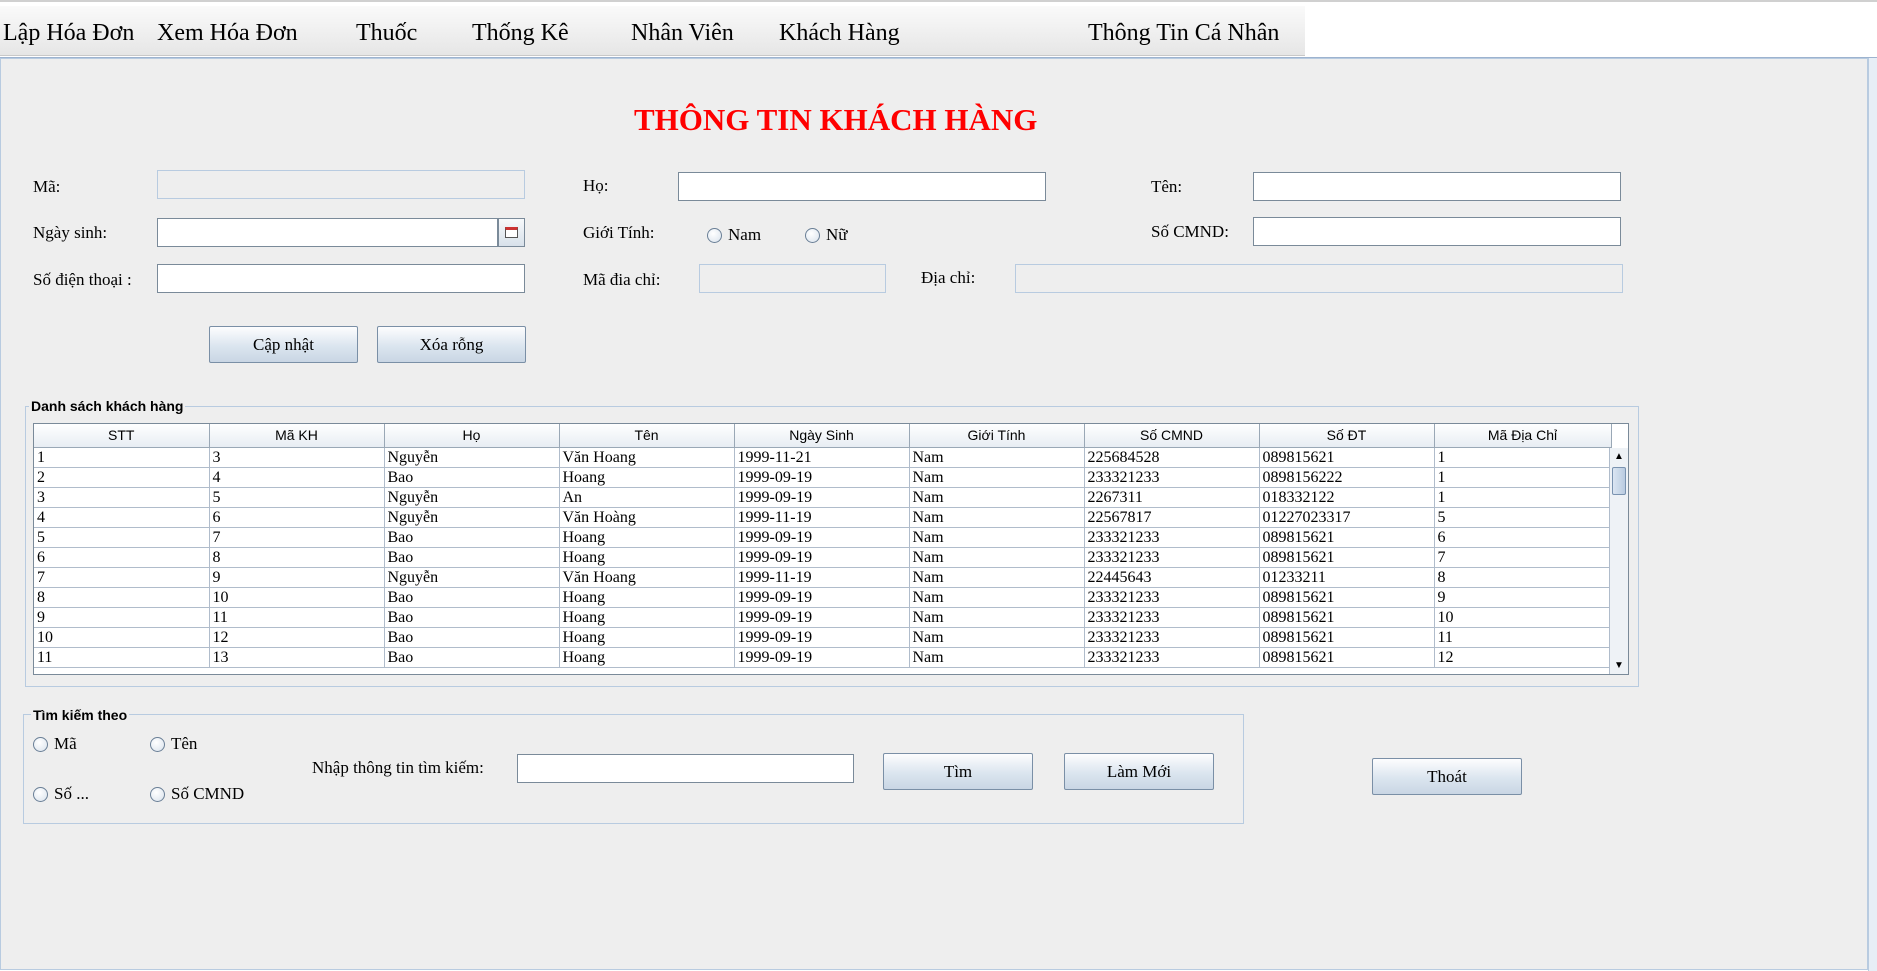 Image resolution: width=1877 pixels, height=971 pixels. What do you see at coordinates (1872, 514) in the screenshot?
I see `panel-edge` at bounding box center [1872, 514].